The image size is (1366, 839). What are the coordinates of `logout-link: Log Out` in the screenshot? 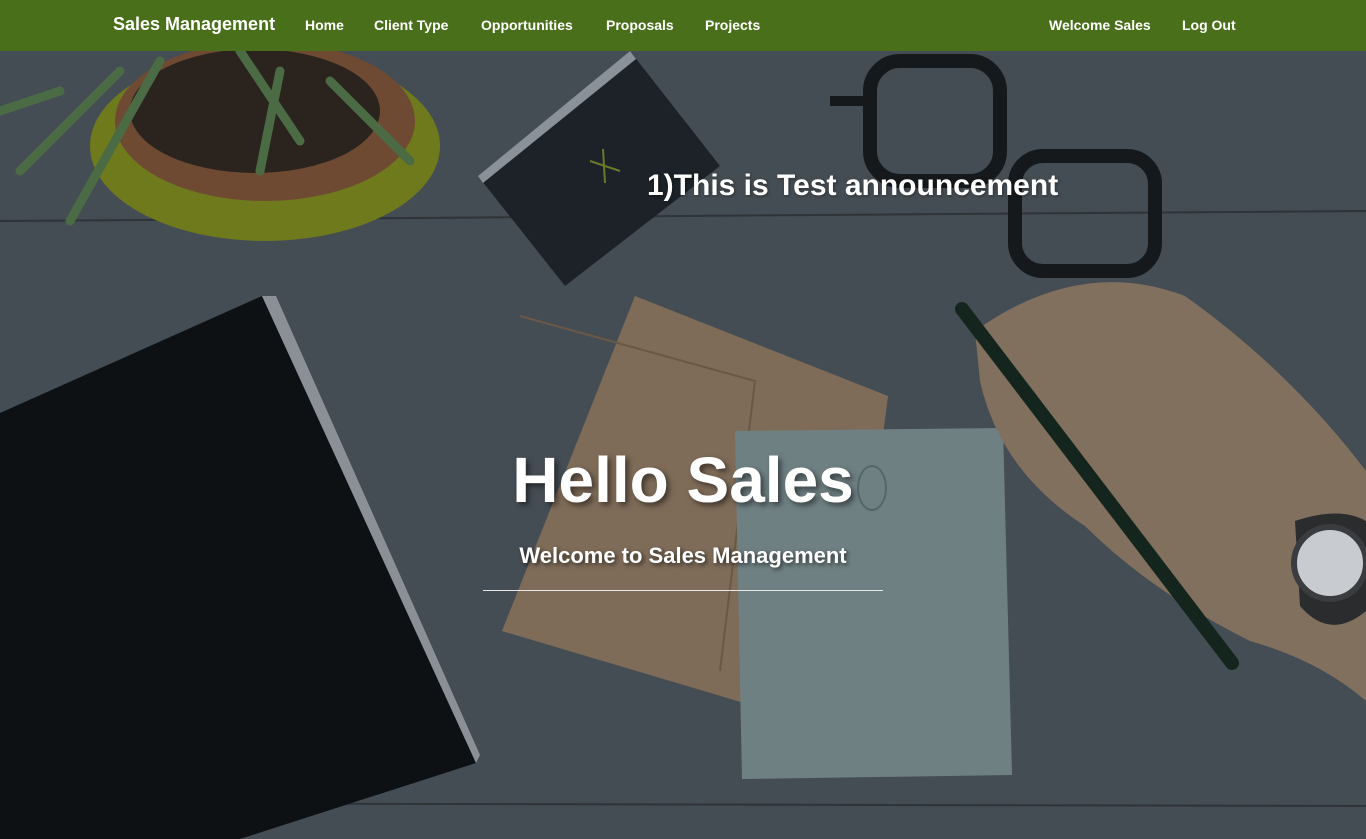 It's located at (1209, 25).